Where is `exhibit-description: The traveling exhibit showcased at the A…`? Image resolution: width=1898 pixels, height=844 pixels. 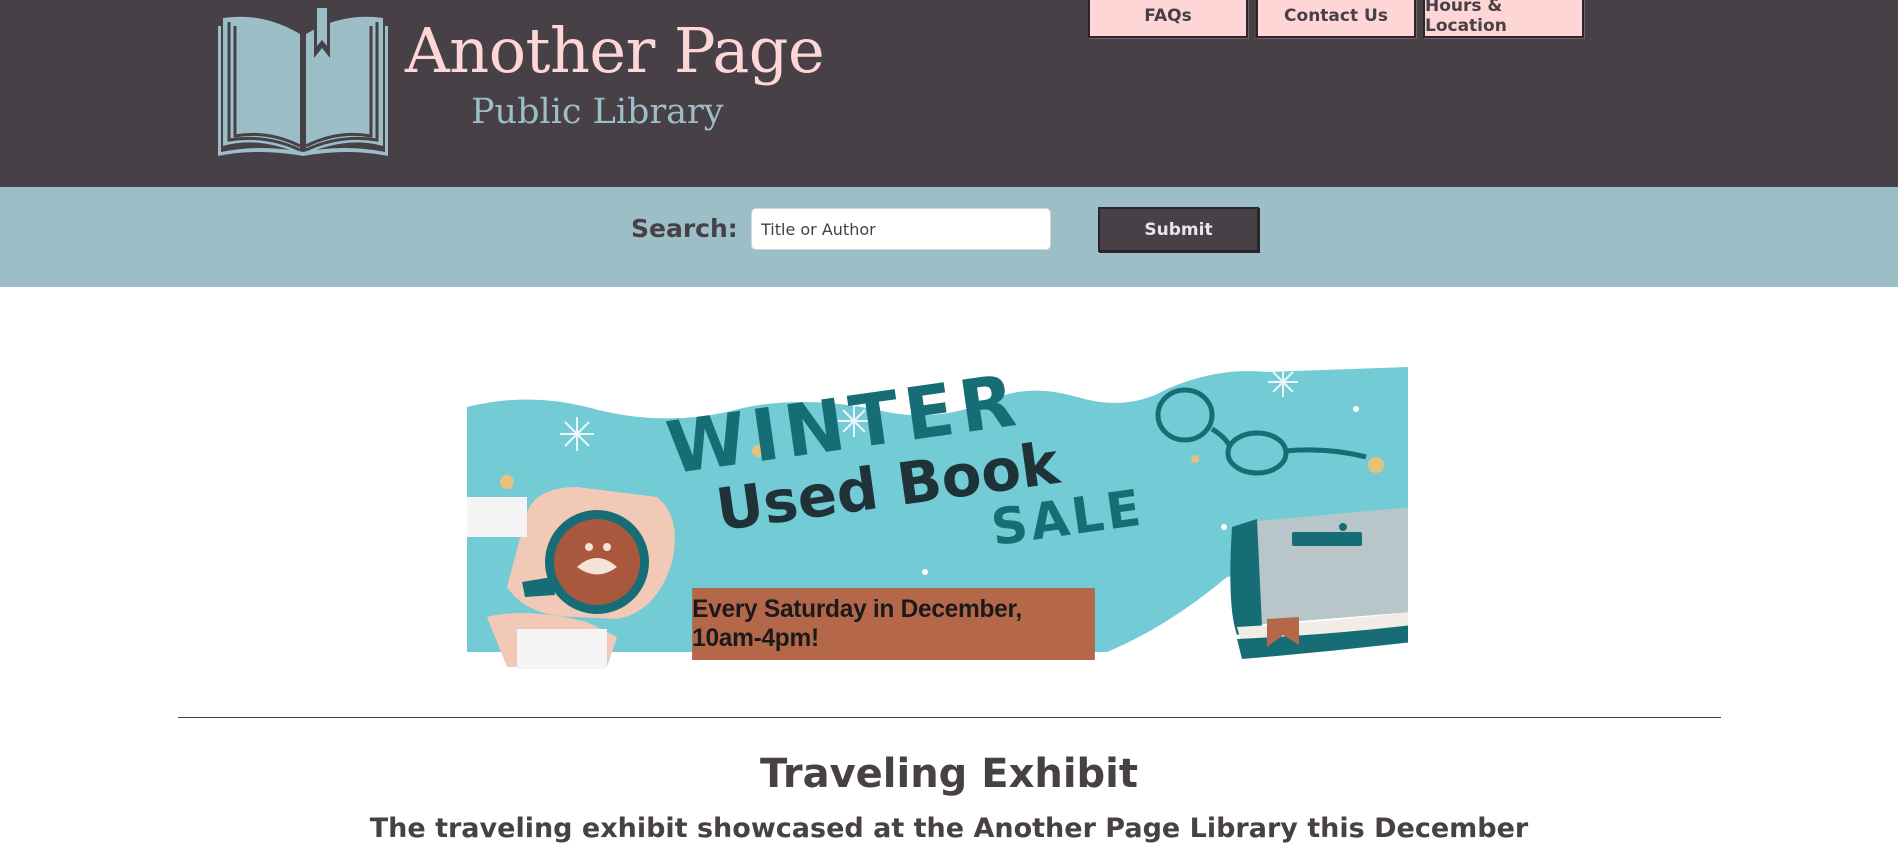
exhibit-description: The traveling exhibit showcased at the A… is located at coordinates (949, 828).